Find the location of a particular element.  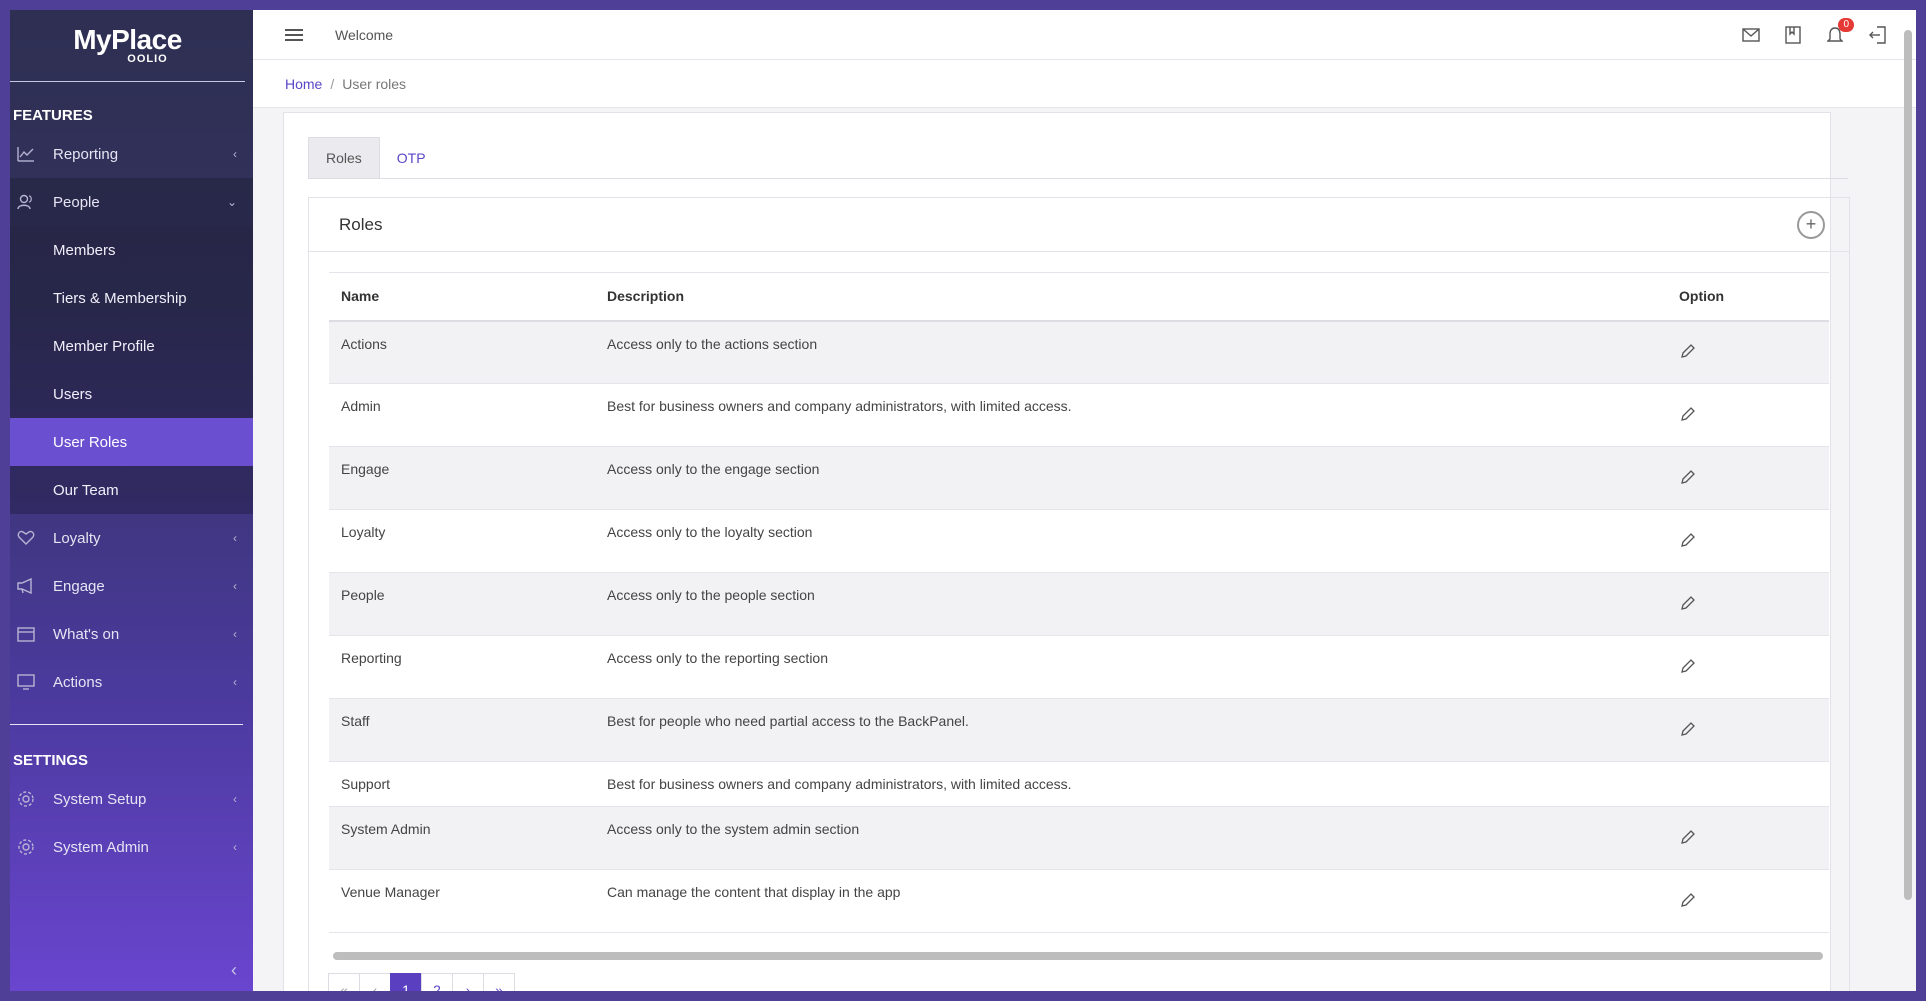

logout-icon is located at coordinates (1877, 34).